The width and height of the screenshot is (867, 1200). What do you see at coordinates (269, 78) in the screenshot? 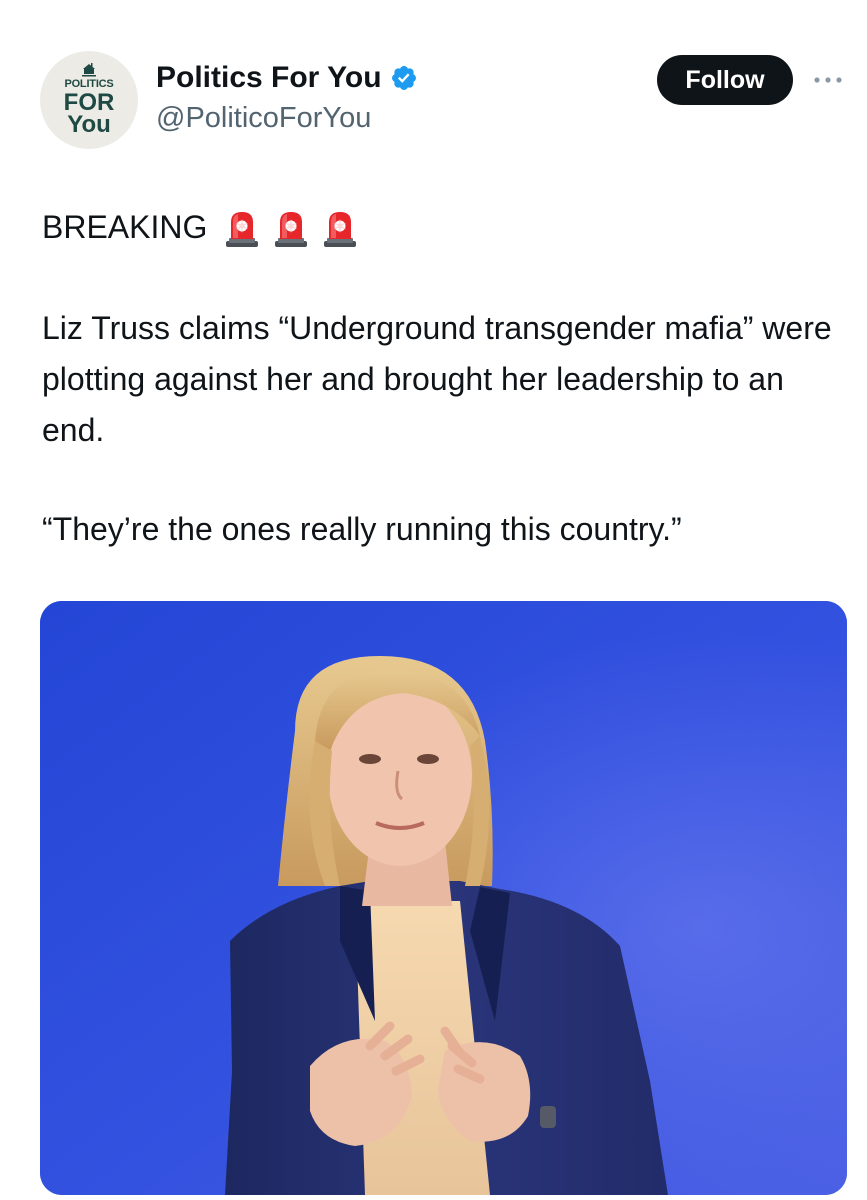
I see `display-name: Politics For You` at bounding box center [269, 78].